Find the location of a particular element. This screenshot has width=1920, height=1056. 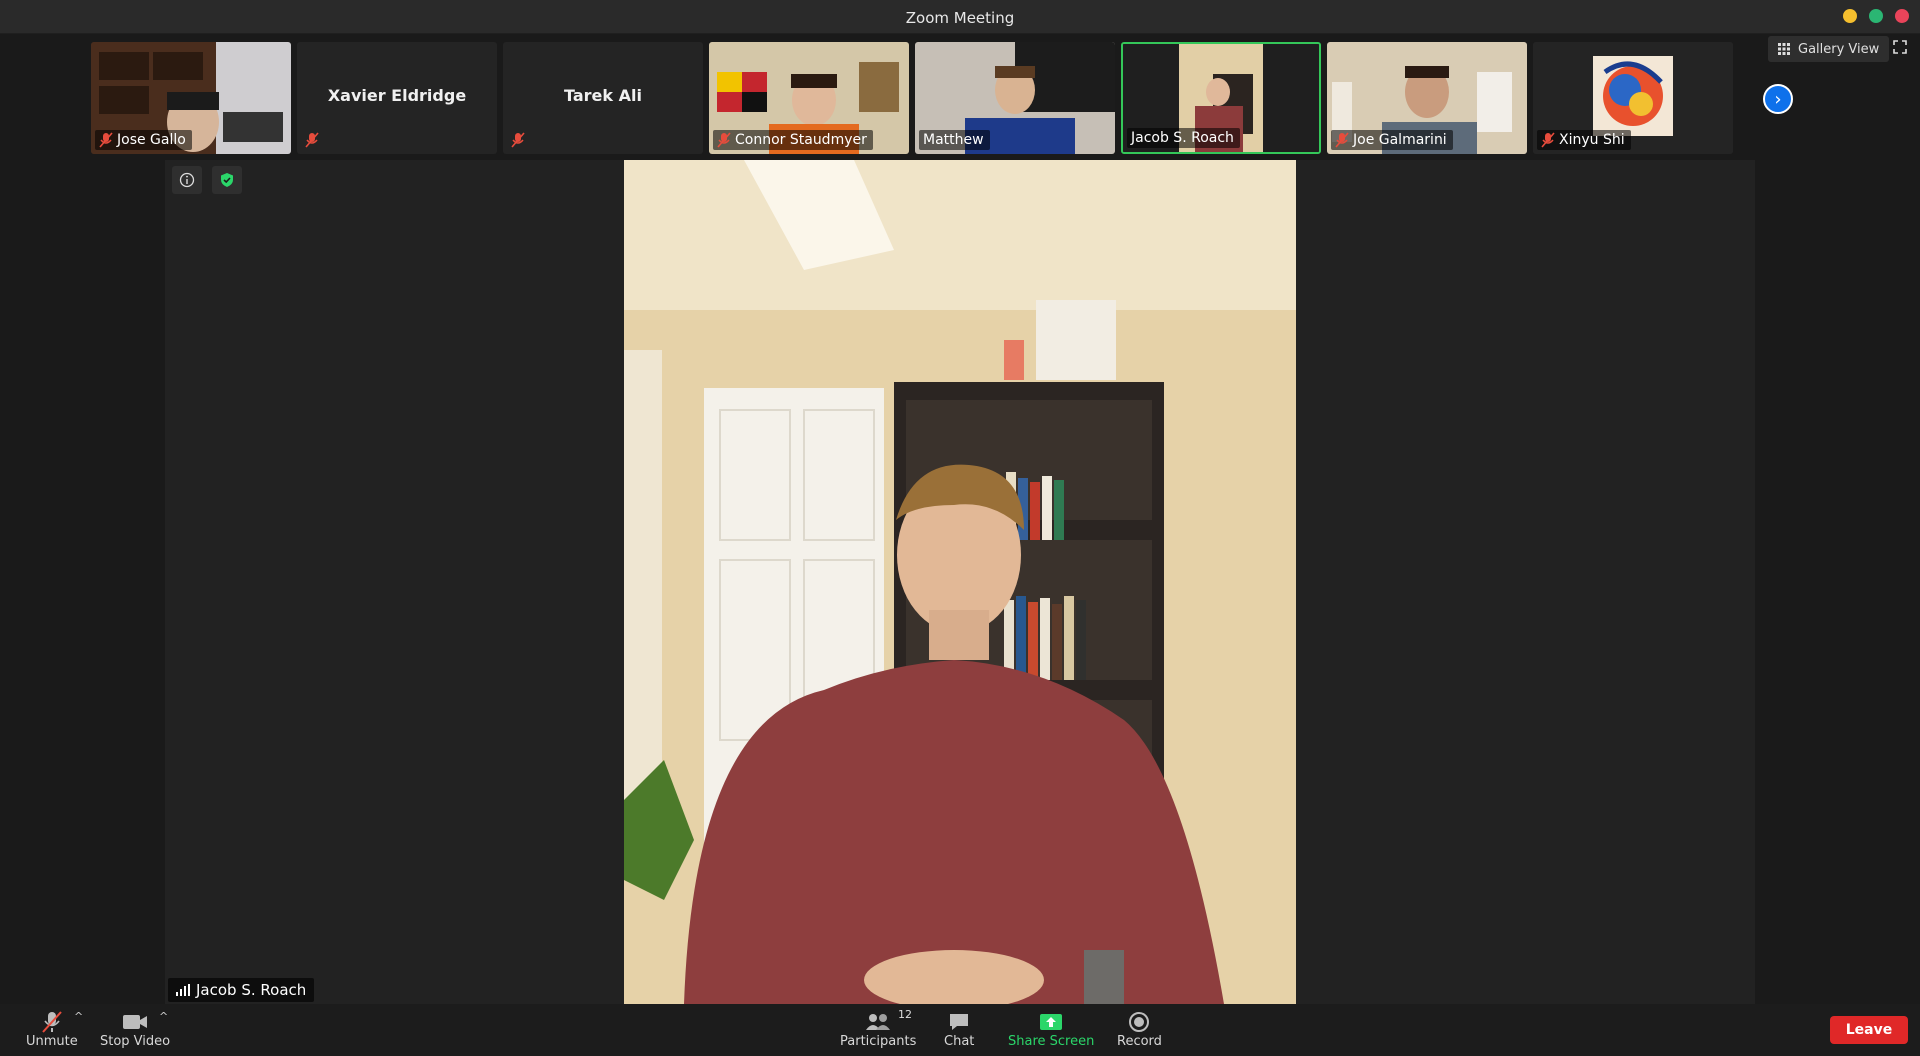

title-bar: Zoom Meeting is located at coordinates (960, 17).